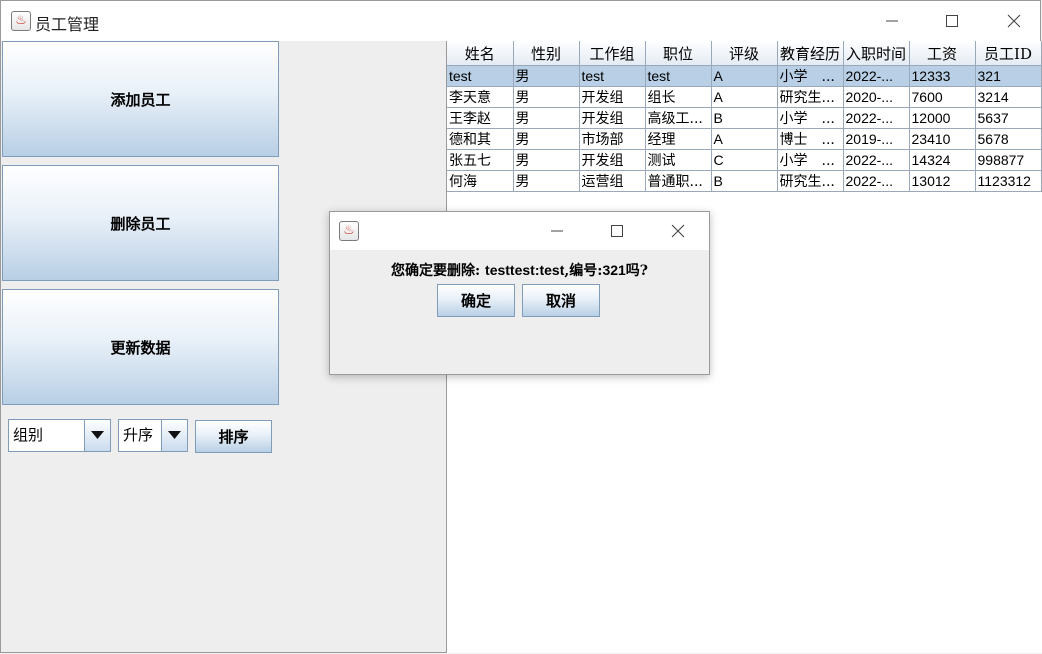 This screenshot has width=1042, height=654. What do you see at coordinates (519, 293) in the screenshot?
I see `confirm-delete-dialog: ♨ 您确定要删除: testtest:test,编号:321吗? 确定 取消` at bounding box center [519, 293].